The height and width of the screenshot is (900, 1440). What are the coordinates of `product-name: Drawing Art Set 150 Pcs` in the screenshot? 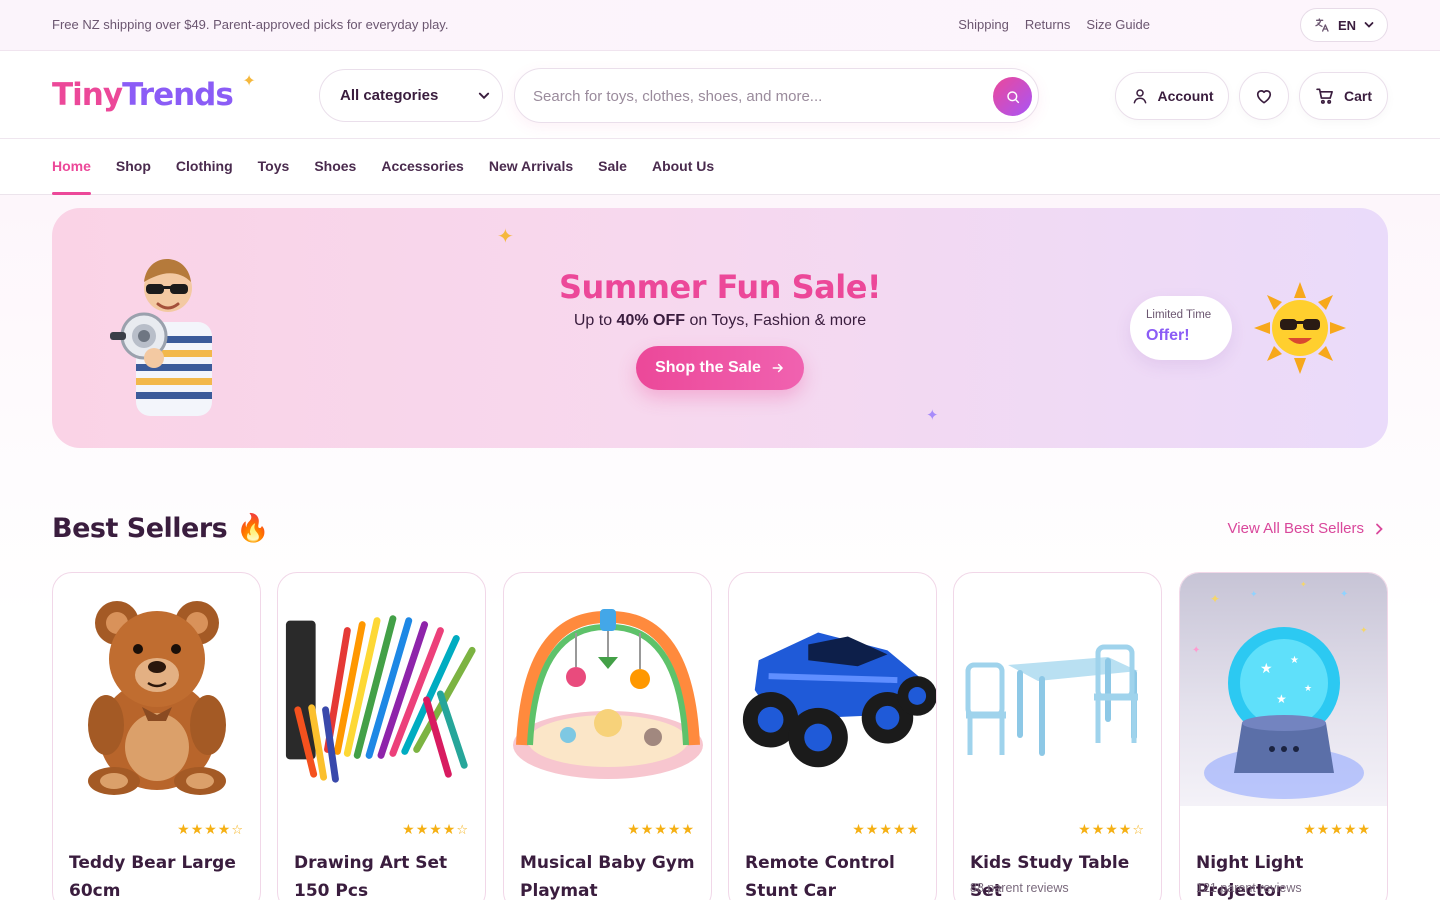 It's located at (383, 874).